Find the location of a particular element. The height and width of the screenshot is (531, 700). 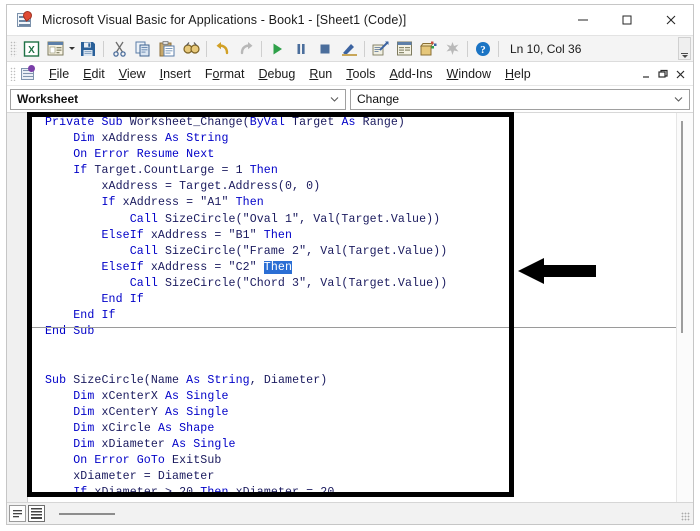

scrollbar-thumb is located at coordinates (682, 227).